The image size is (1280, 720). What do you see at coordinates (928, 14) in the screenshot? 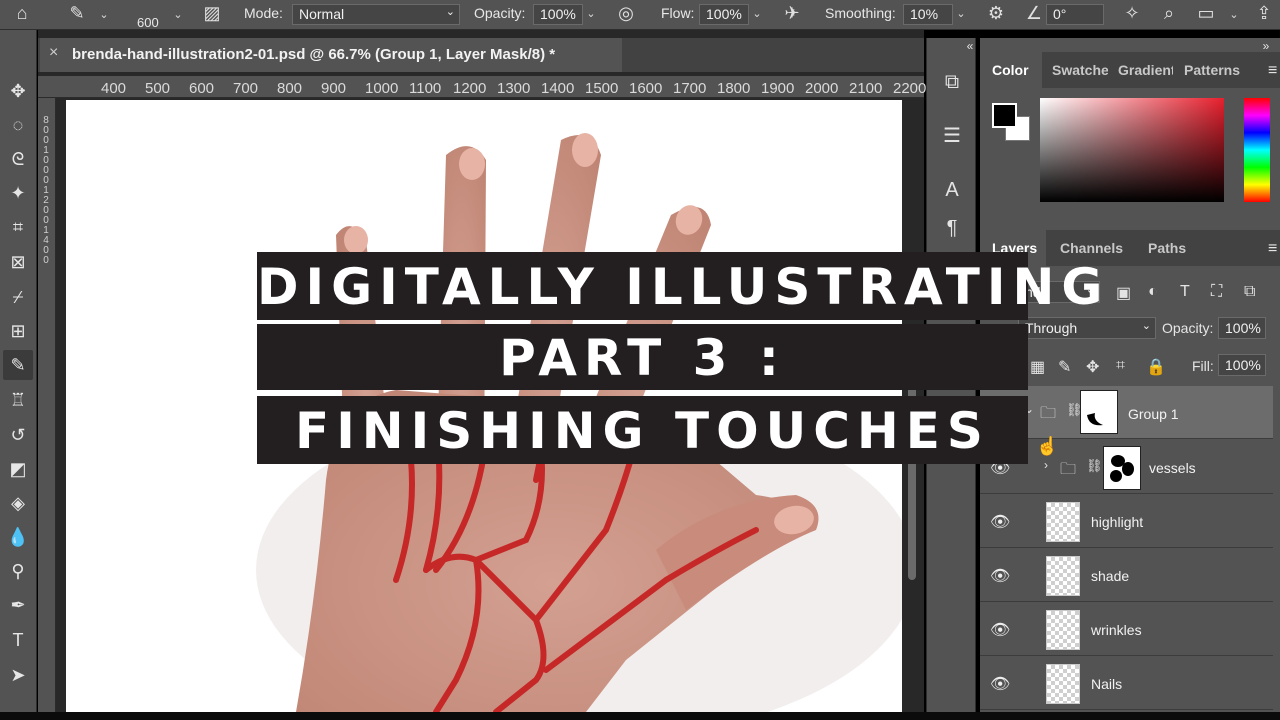
I see `smoothing-input: 10%` at bounding box center [928, 14].